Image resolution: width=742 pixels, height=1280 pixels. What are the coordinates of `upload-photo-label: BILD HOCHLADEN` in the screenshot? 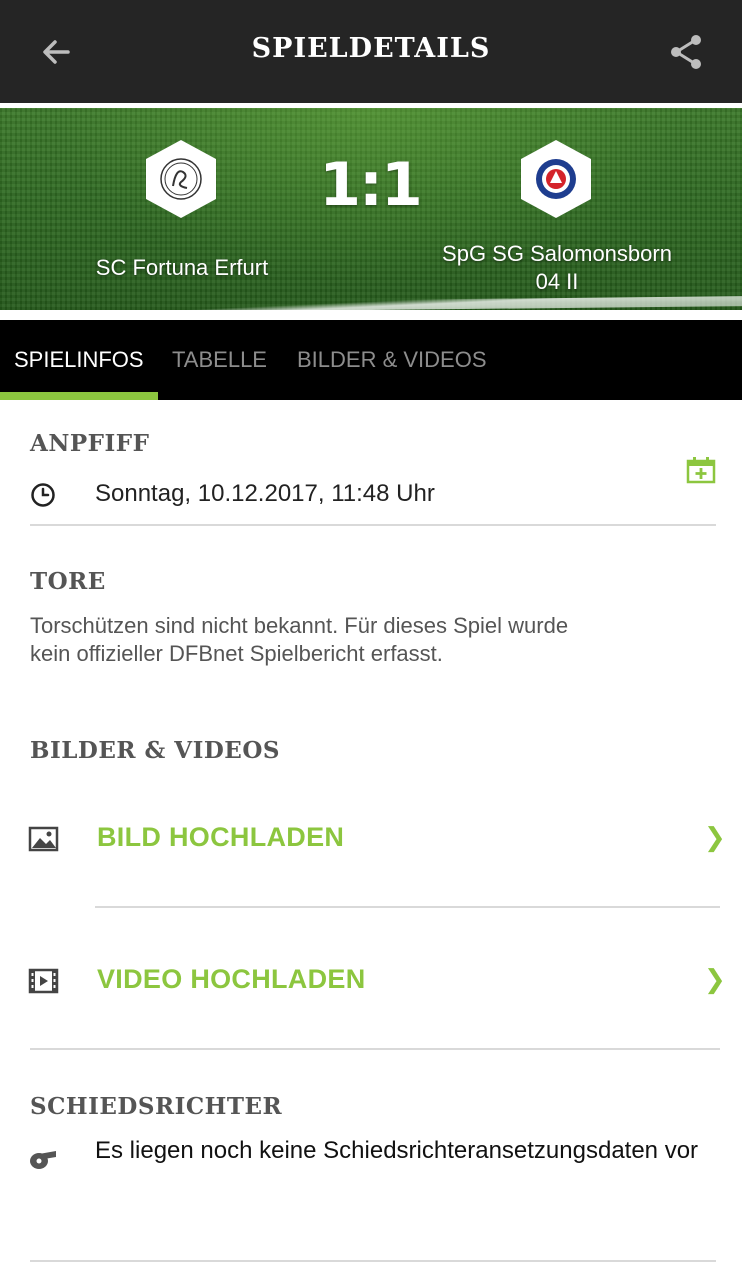 It's located at (221, 837).